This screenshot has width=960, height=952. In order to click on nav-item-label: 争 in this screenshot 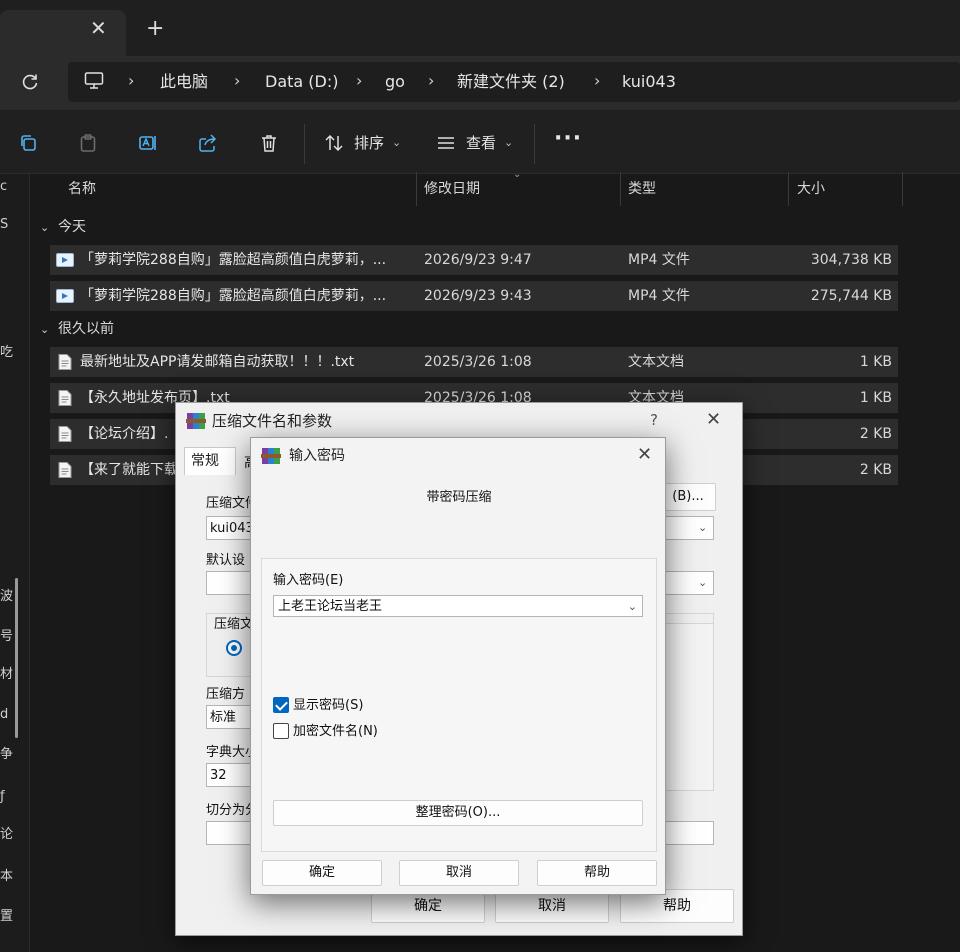, I will do `click(6, 755)`.